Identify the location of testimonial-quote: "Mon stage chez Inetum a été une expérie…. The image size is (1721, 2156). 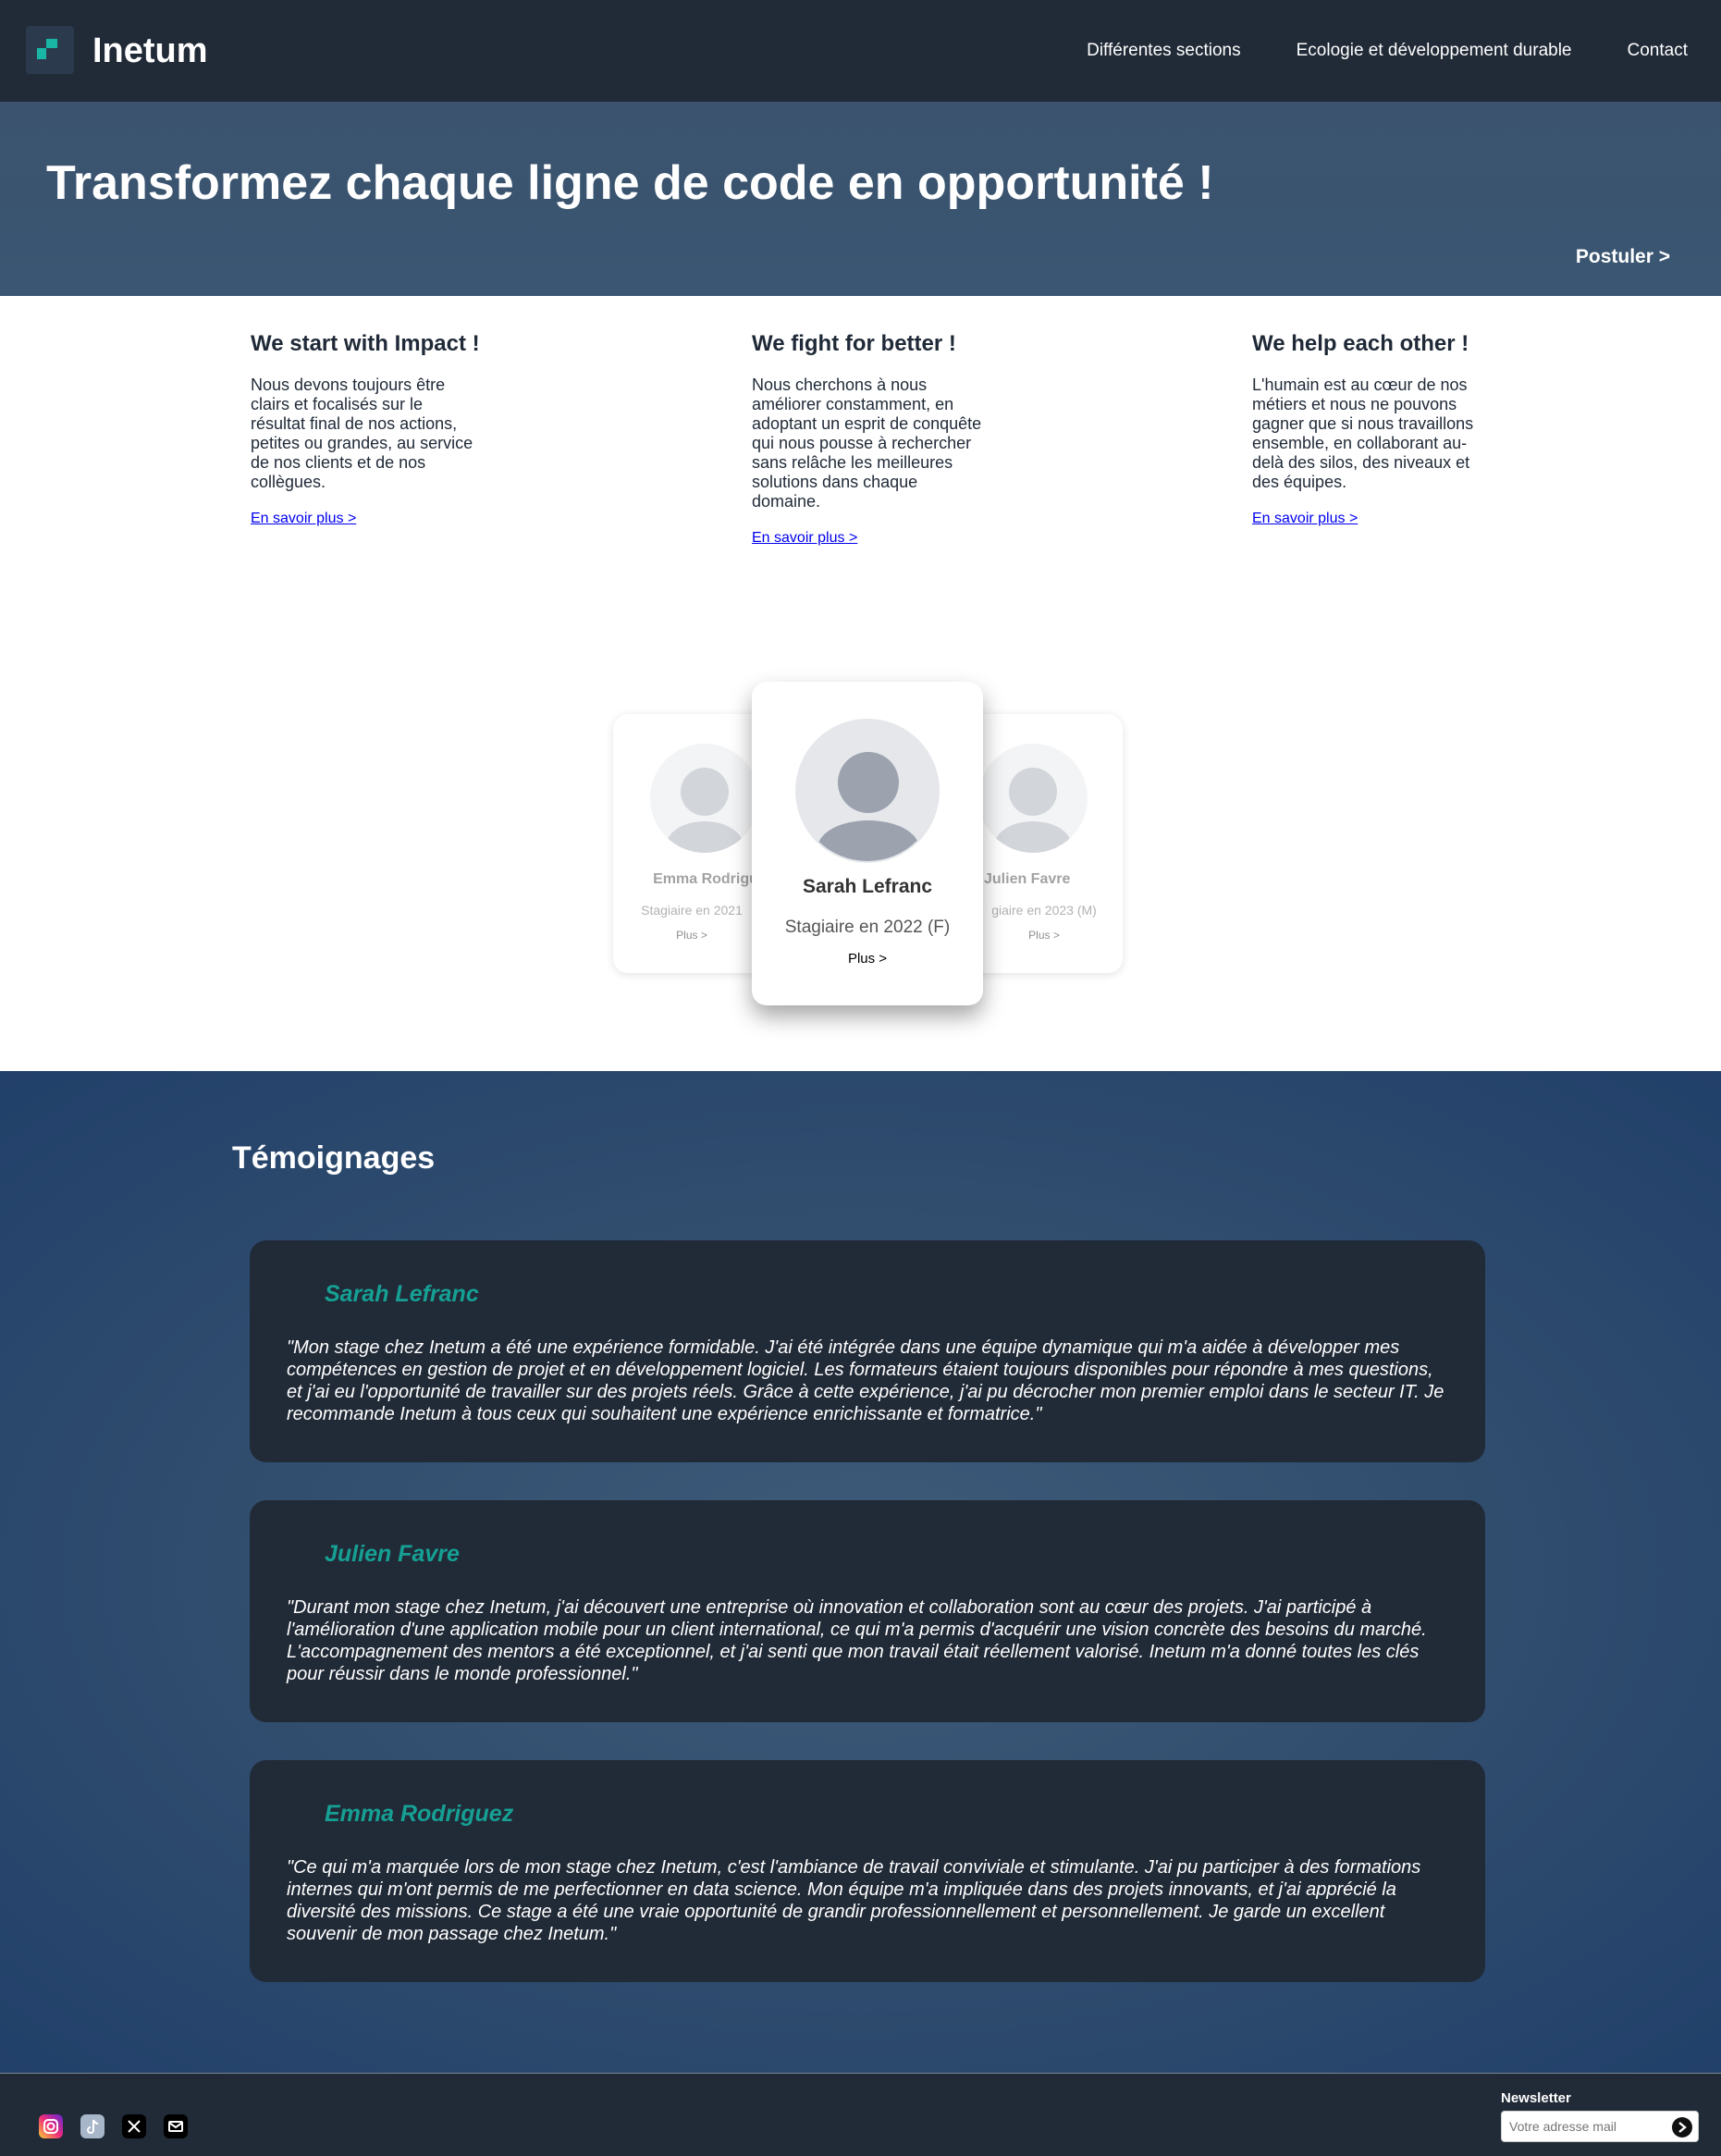
(865, 1381).